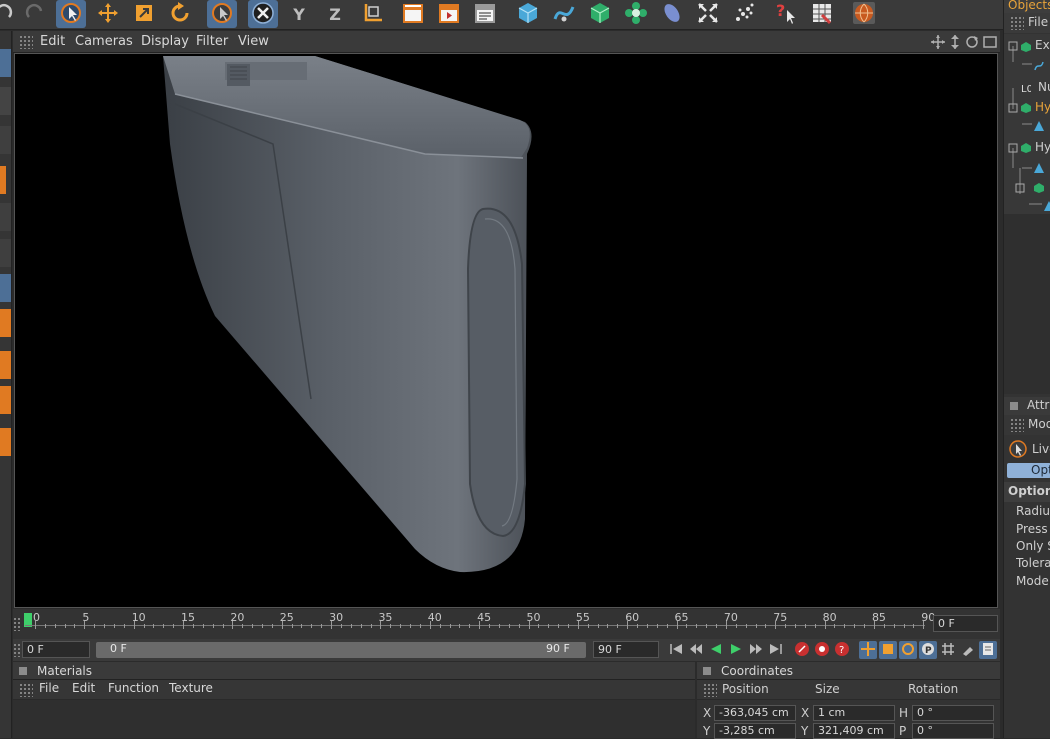 This screenshot has width=1050, height=739. What do you see at coordinates (263, 14) in the screenshot?
I see `x-axis-lock-button` at bounding box center [263, 14].